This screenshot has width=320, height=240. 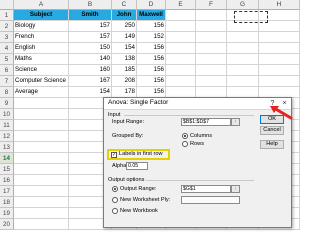 What do you see at coordinates (211, 15) in the screenshot?
I see `cell-f1` at bounding box center [211, 15].